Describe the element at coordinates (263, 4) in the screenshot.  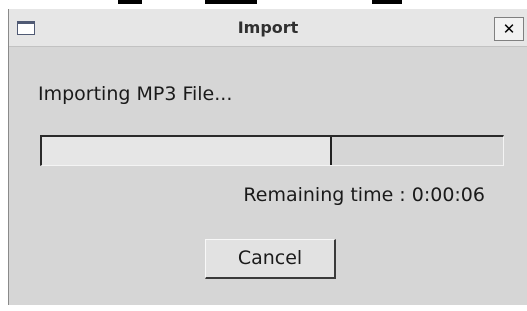
I see `background-window-strip` at that location.